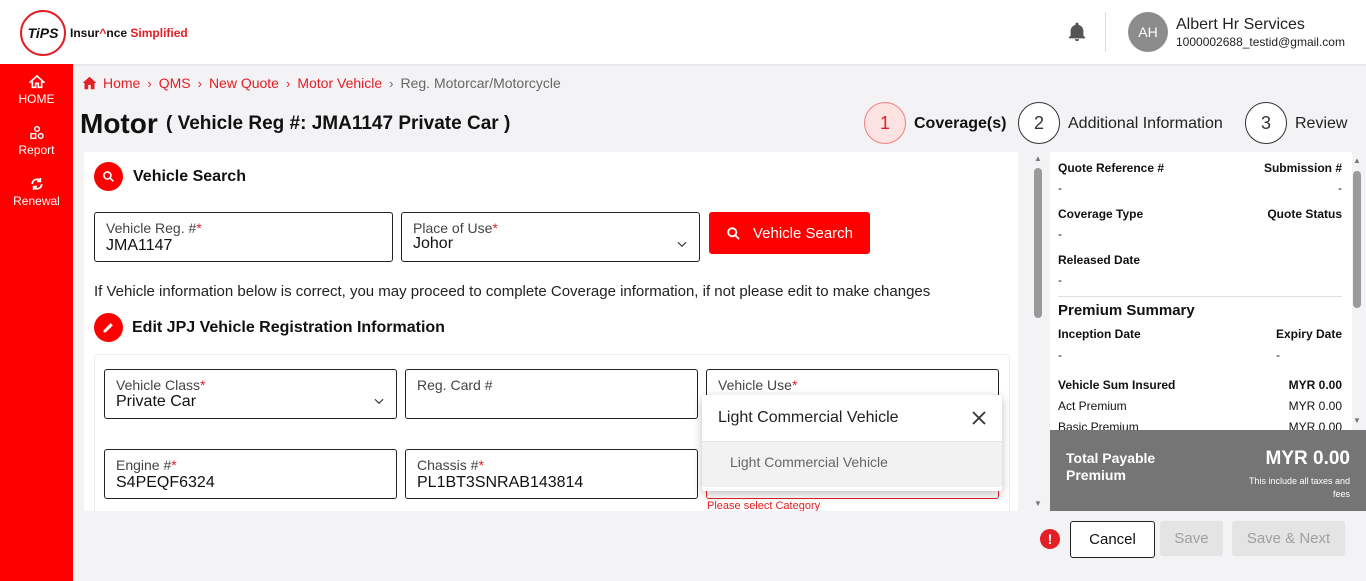  What do you see at coordinates (1302, 168) in the screenshot?
I see `submission-label: Submission #` at bounding box center [1302, 168].